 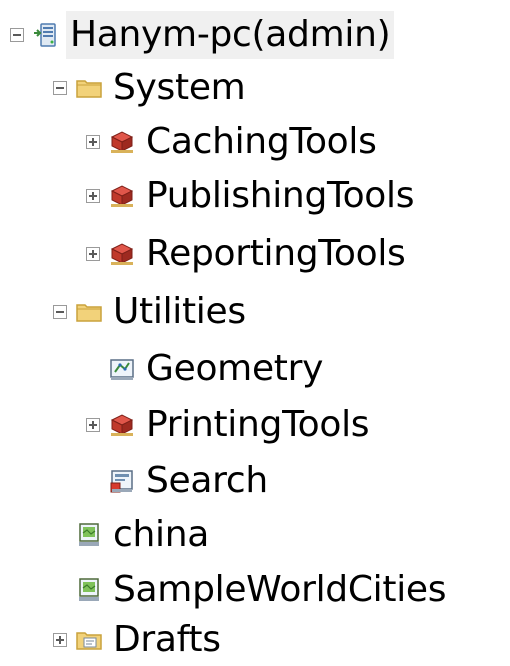 What do you see at coordinates (230, 35) in the screenshot?
I see `tree-node-label: Hanym-pc(admin)` at bounding box center [230, 35].